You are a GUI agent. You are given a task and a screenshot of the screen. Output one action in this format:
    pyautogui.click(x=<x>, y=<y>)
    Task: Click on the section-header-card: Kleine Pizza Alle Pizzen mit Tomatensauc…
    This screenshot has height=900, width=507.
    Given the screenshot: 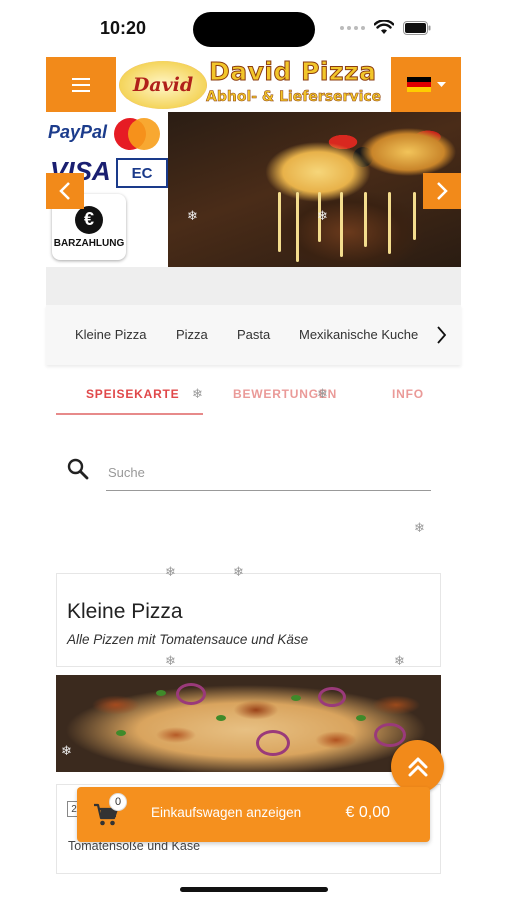 What is the action you would take?
    pyautogui.click(x=248, y=620)
    